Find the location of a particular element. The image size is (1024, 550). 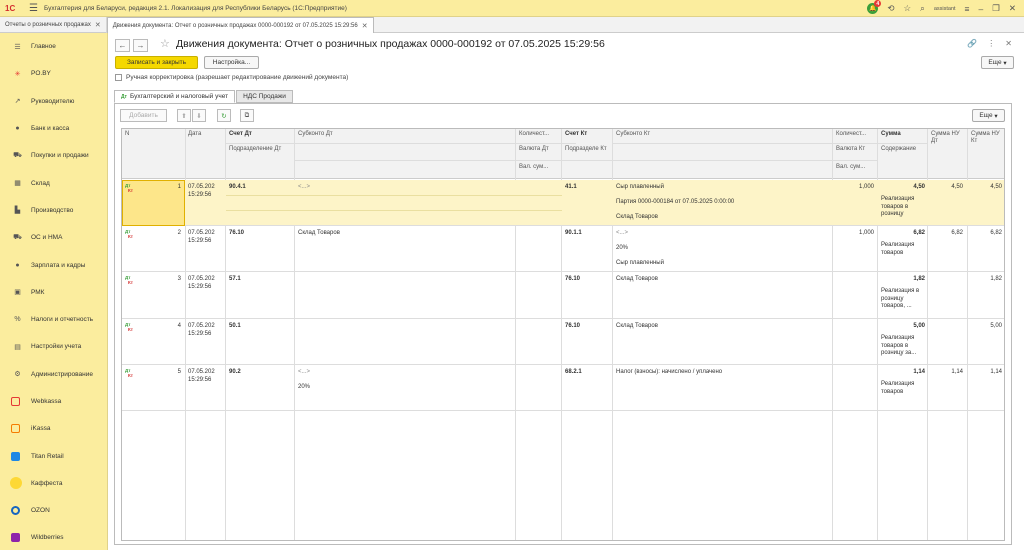

sidebar-item-taxes: % Налоги и отчетность is located at coordinates (53, 319).